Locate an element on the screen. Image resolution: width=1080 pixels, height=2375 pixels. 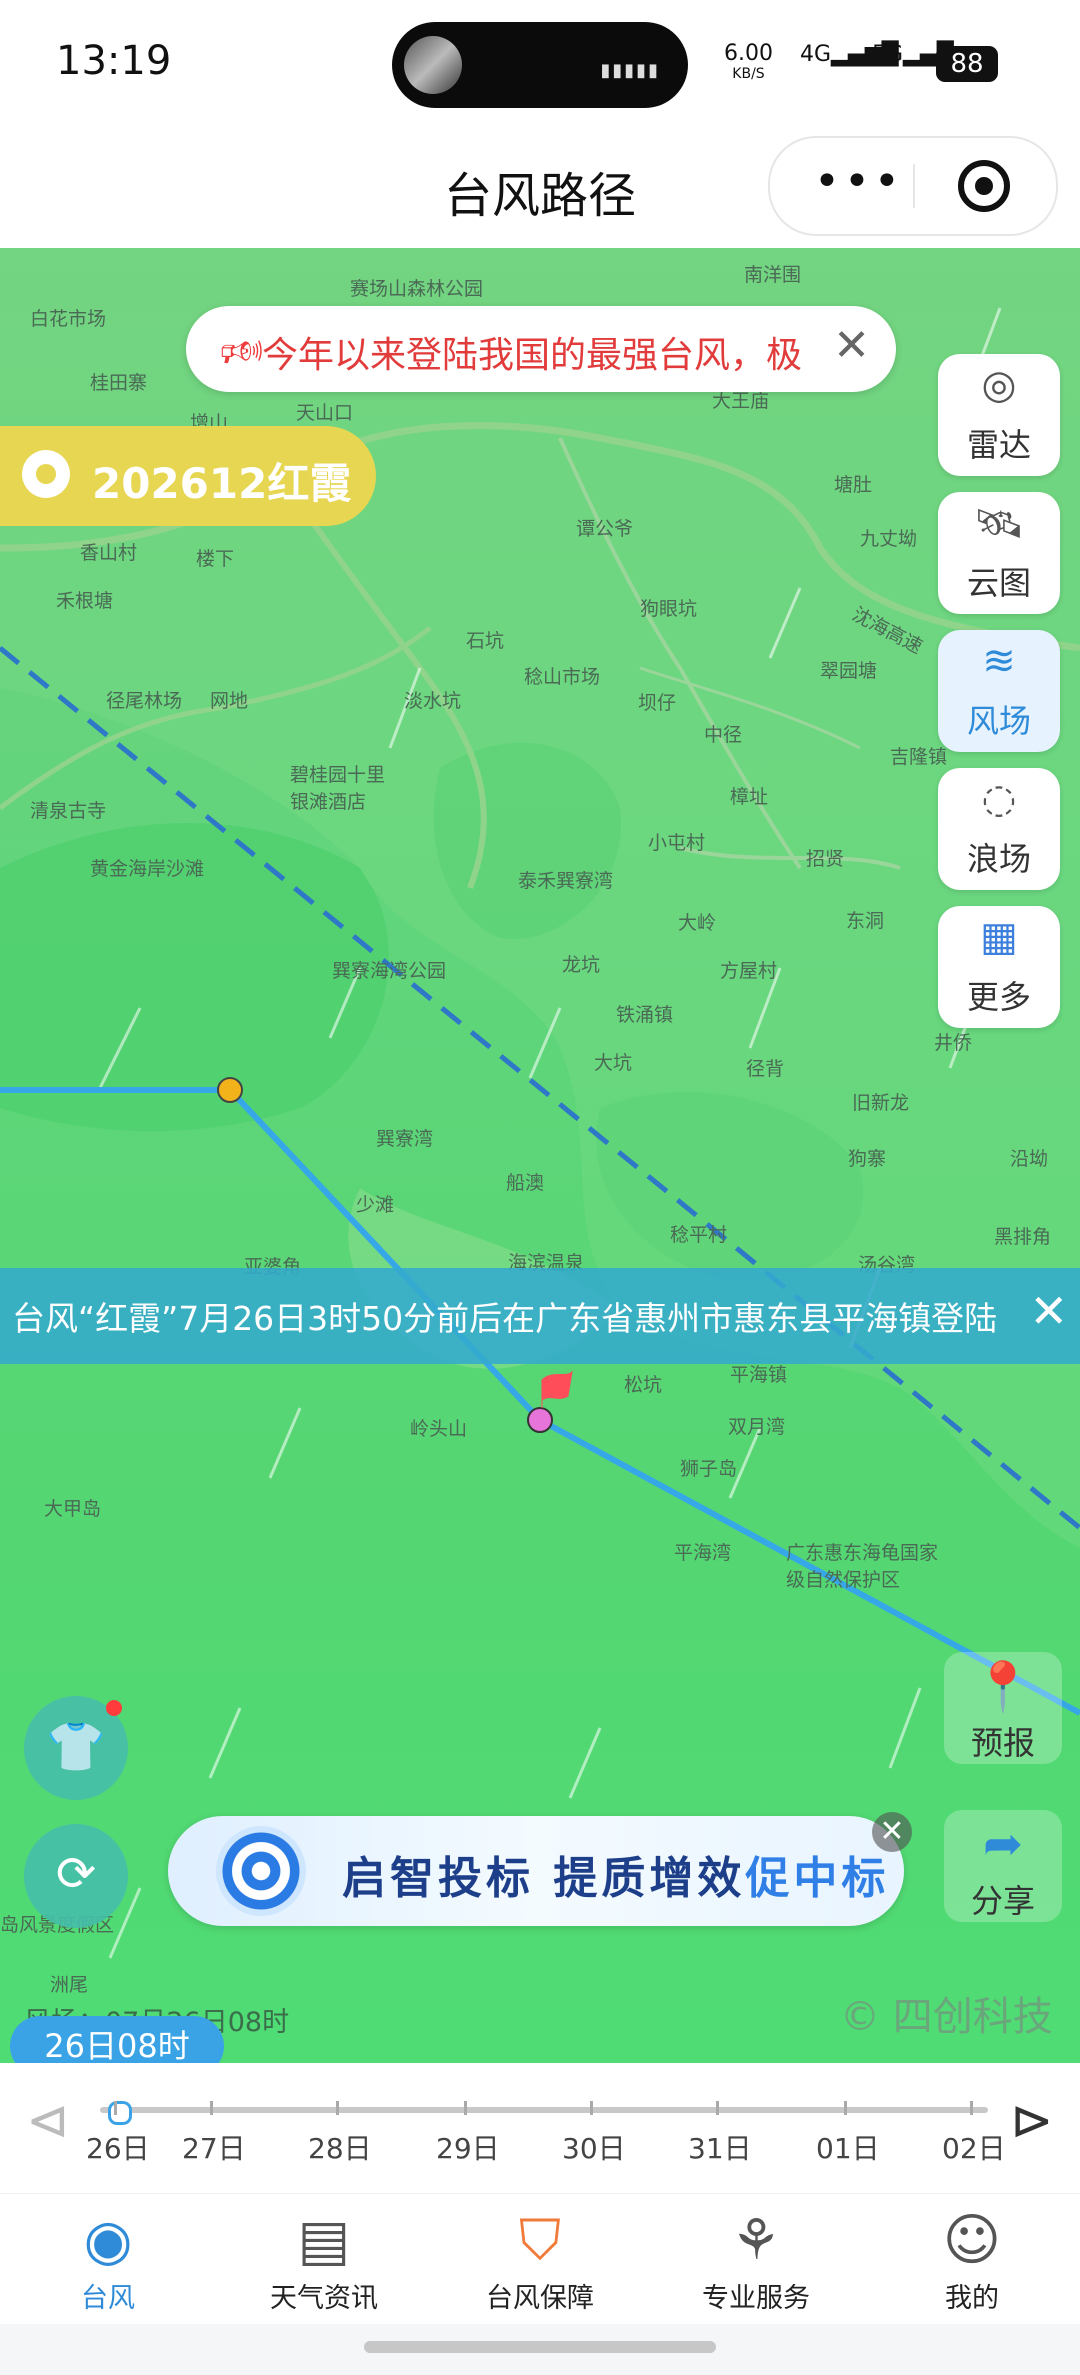
time-slider: ⊲ 26日 27日 28日 29日 30日 31日 01日 02日 ⊳ is located at coordinates (540, 2128).